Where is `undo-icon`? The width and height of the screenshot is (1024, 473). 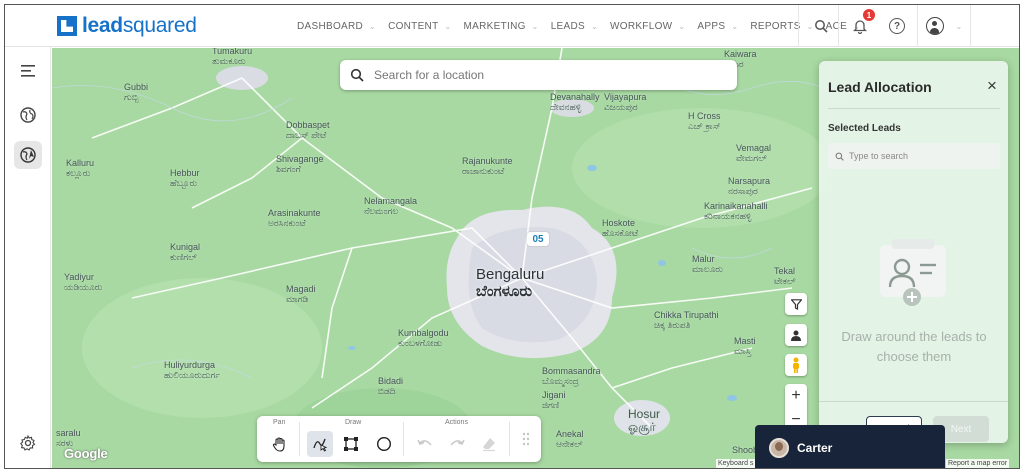 undo-icon is located at coordinates (425, 444).